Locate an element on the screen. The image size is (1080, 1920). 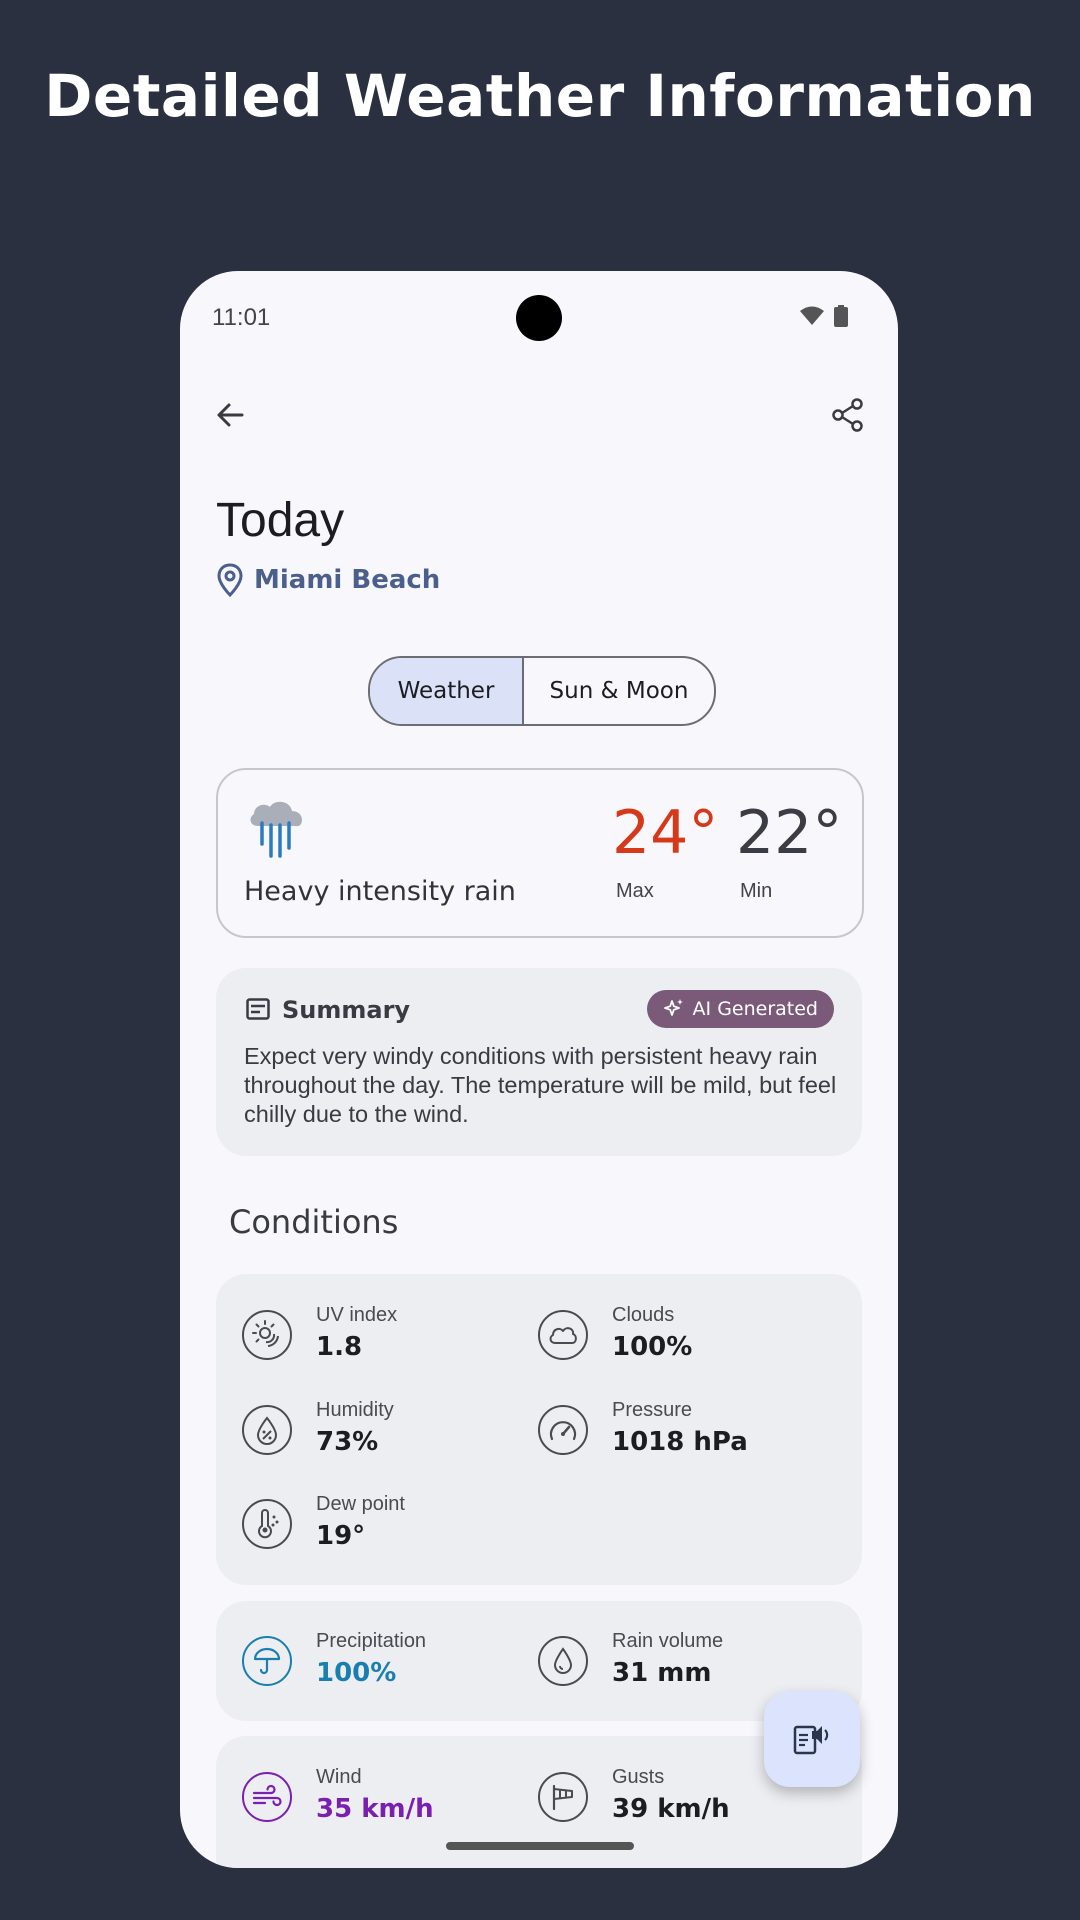
page-title: Today is located at coordinates (280, 520).